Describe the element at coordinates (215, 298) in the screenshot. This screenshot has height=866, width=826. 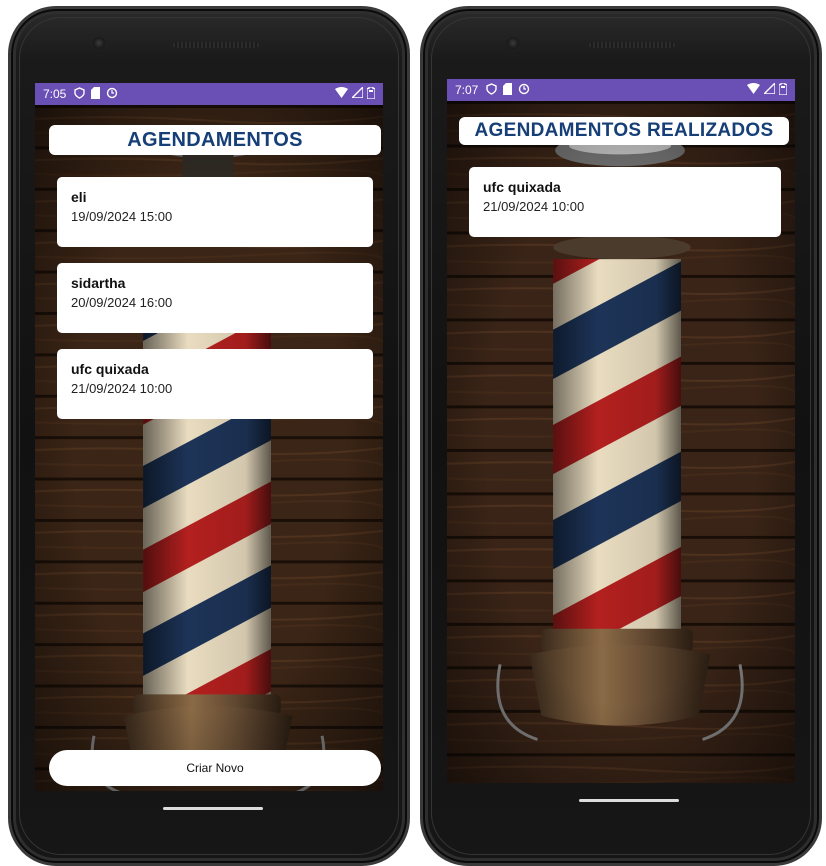
I see `appointment-card: sidartha 20/09/2024 16:00` at that location.